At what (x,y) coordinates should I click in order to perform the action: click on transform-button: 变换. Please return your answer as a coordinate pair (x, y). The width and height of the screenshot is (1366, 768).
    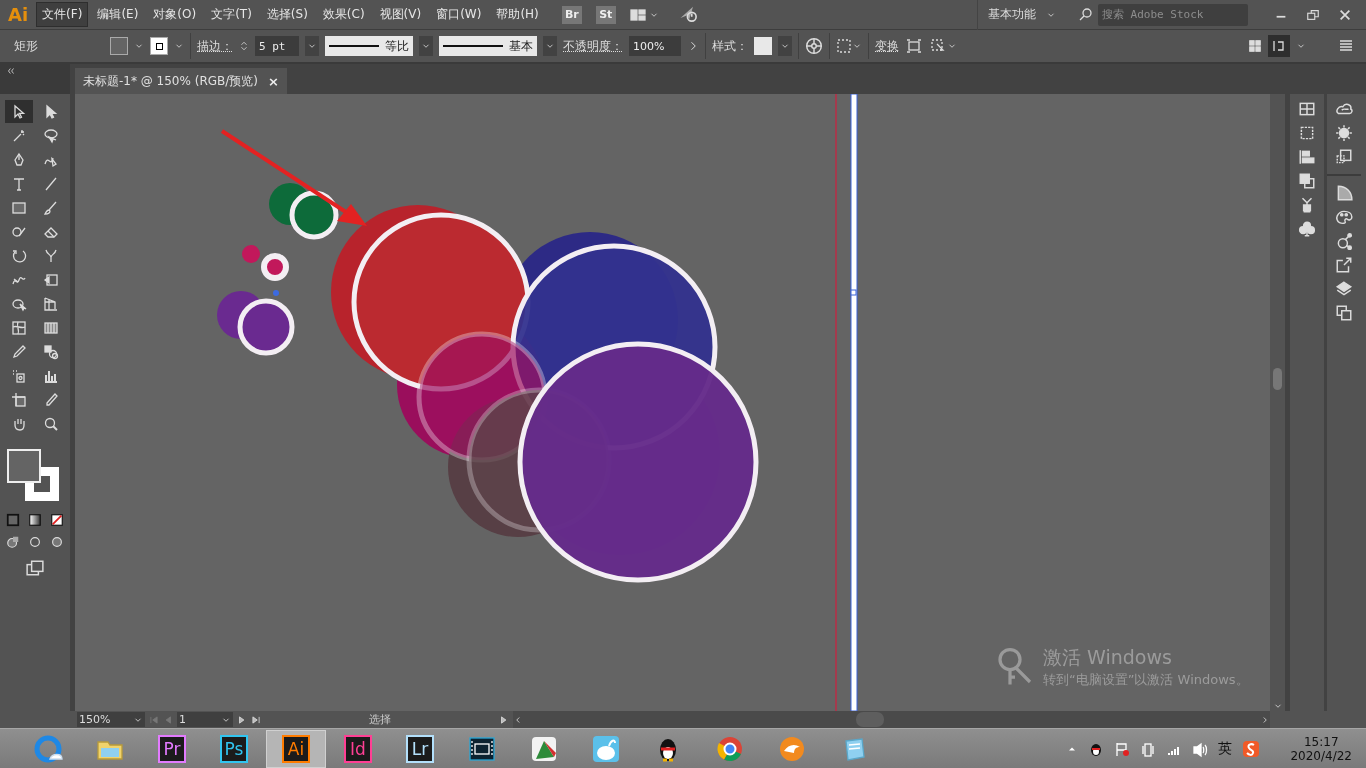
    Looking at the image, I should click on (887, 46).